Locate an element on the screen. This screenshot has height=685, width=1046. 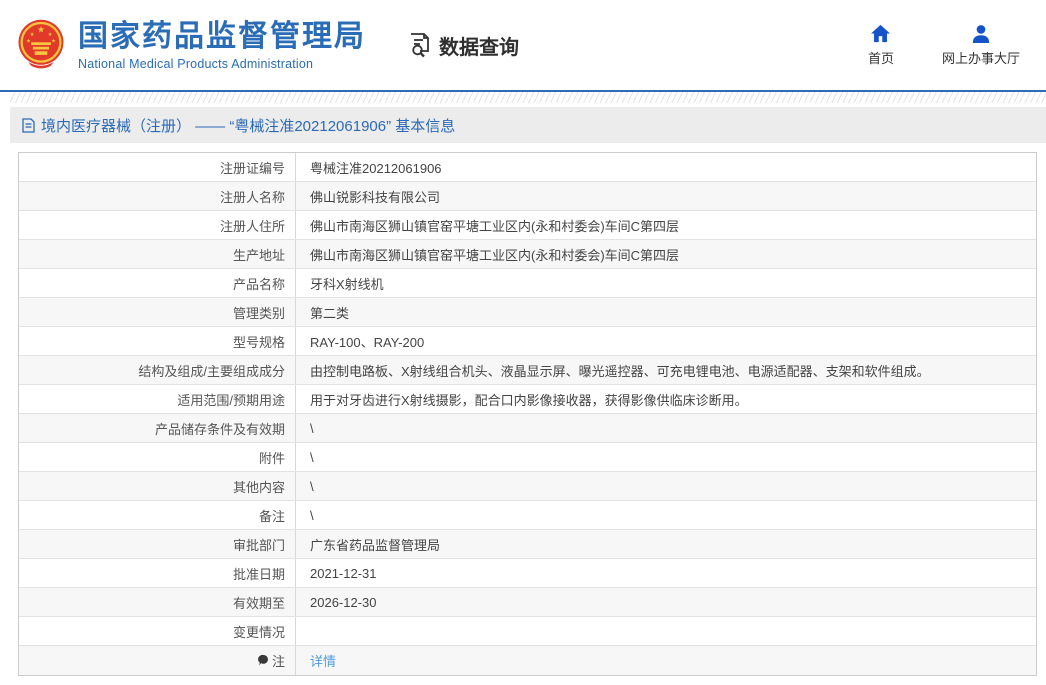
document-icon is located at coordinates (28, 125).